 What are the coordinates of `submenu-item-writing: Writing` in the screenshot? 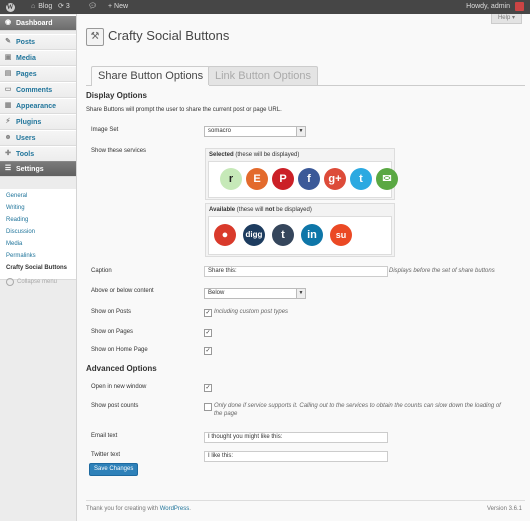 It's located at (38, 209).